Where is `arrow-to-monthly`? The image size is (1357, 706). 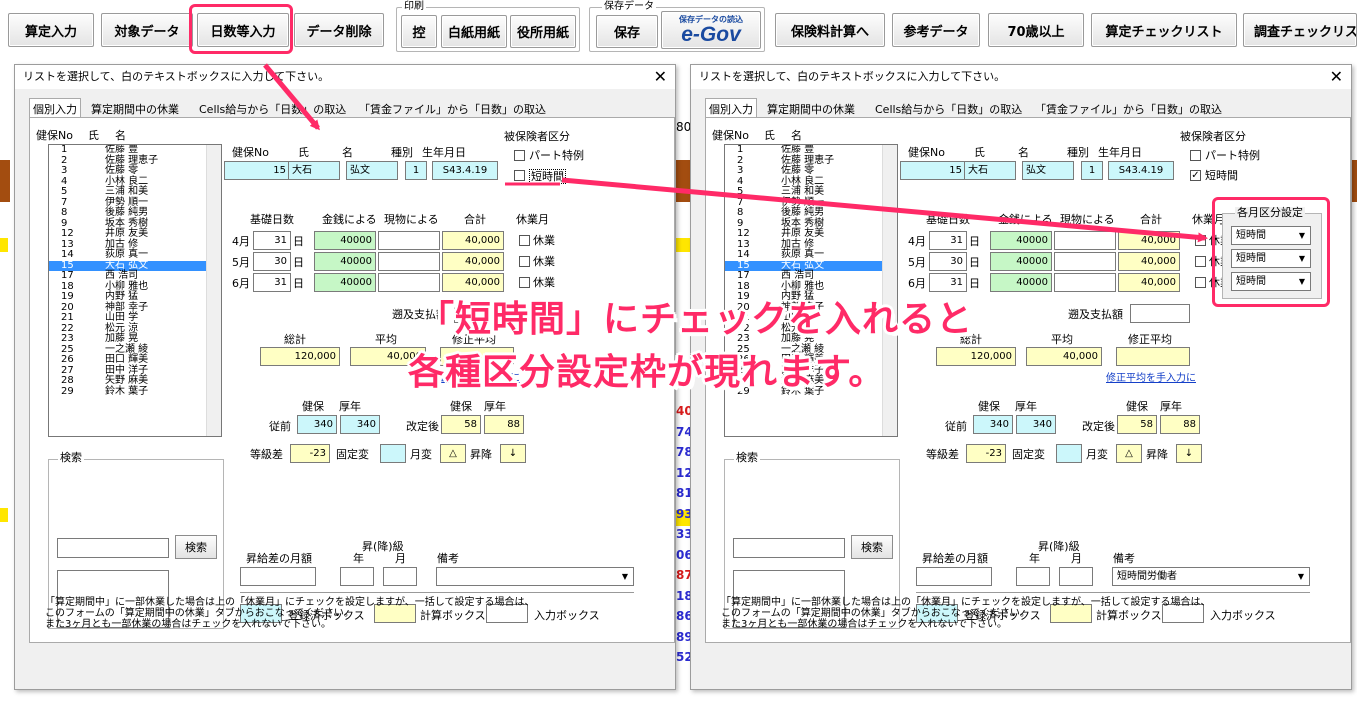 arrow-to-monthly is located at coordinates (884, 210).